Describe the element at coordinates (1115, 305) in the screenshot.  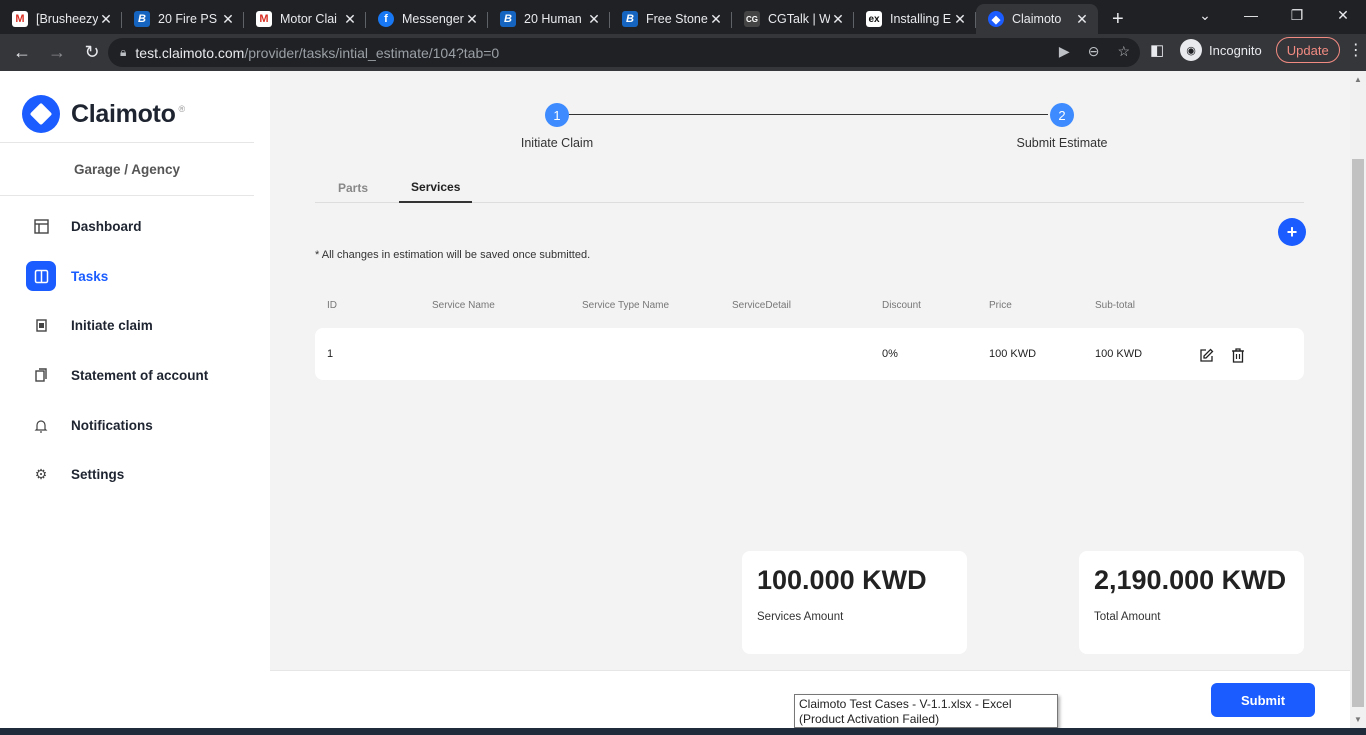
I see `column-header: Sub-total` at that location.